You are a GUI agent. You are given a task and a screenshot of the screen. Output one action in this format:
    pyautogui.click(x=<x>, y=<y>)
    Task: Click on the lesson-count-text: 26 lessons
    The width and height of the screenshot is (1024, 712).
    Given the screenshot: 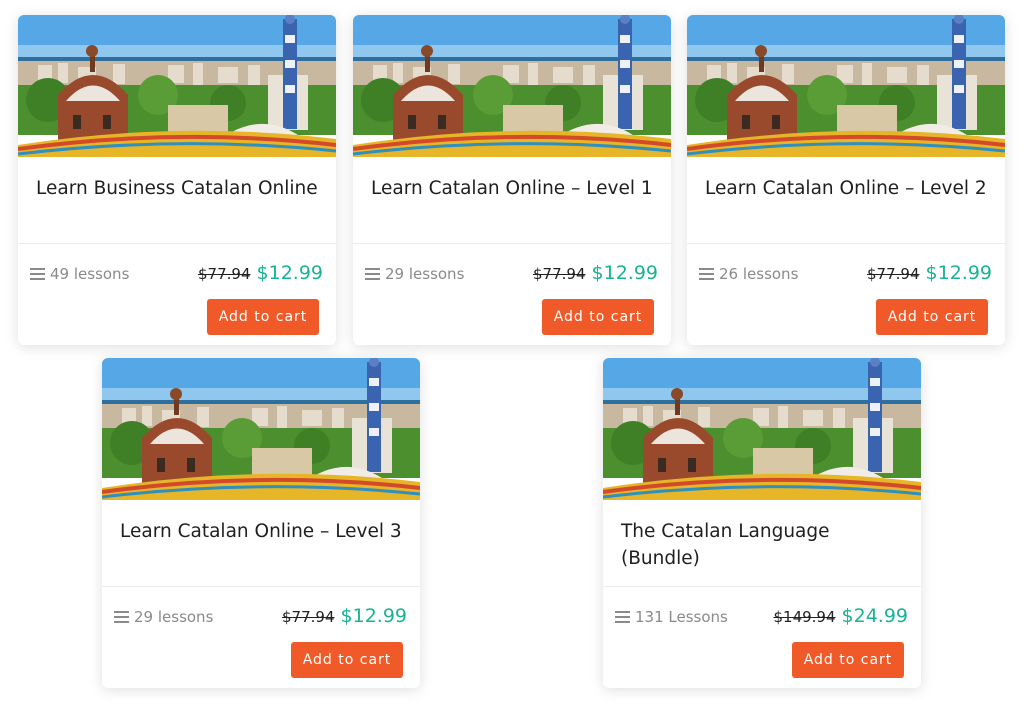 What is the action you would take?
    pyautogui.click(x=759, y=274)
    